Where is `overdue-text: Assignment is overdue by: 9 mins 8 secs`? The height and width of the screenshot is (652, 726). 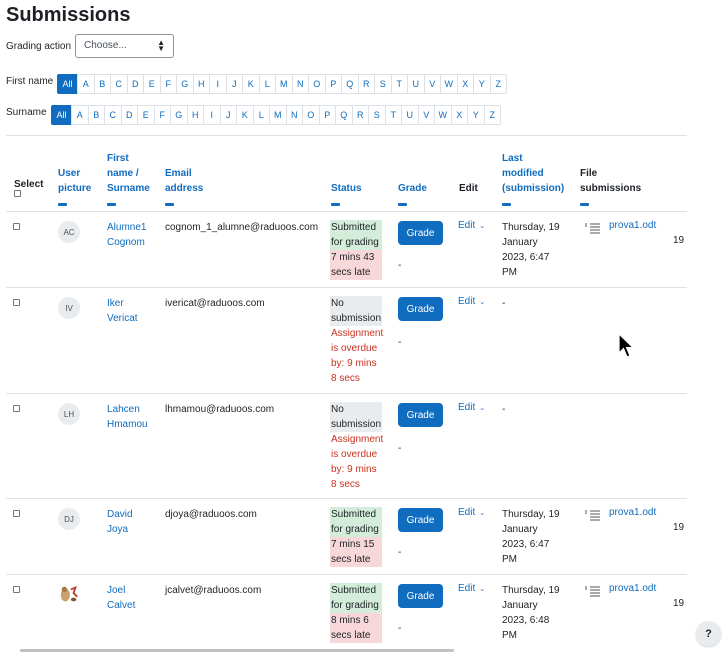
overdue-text: Assignment is overdue by: 9 mins 8 secs is located at coordinates (357, 356).